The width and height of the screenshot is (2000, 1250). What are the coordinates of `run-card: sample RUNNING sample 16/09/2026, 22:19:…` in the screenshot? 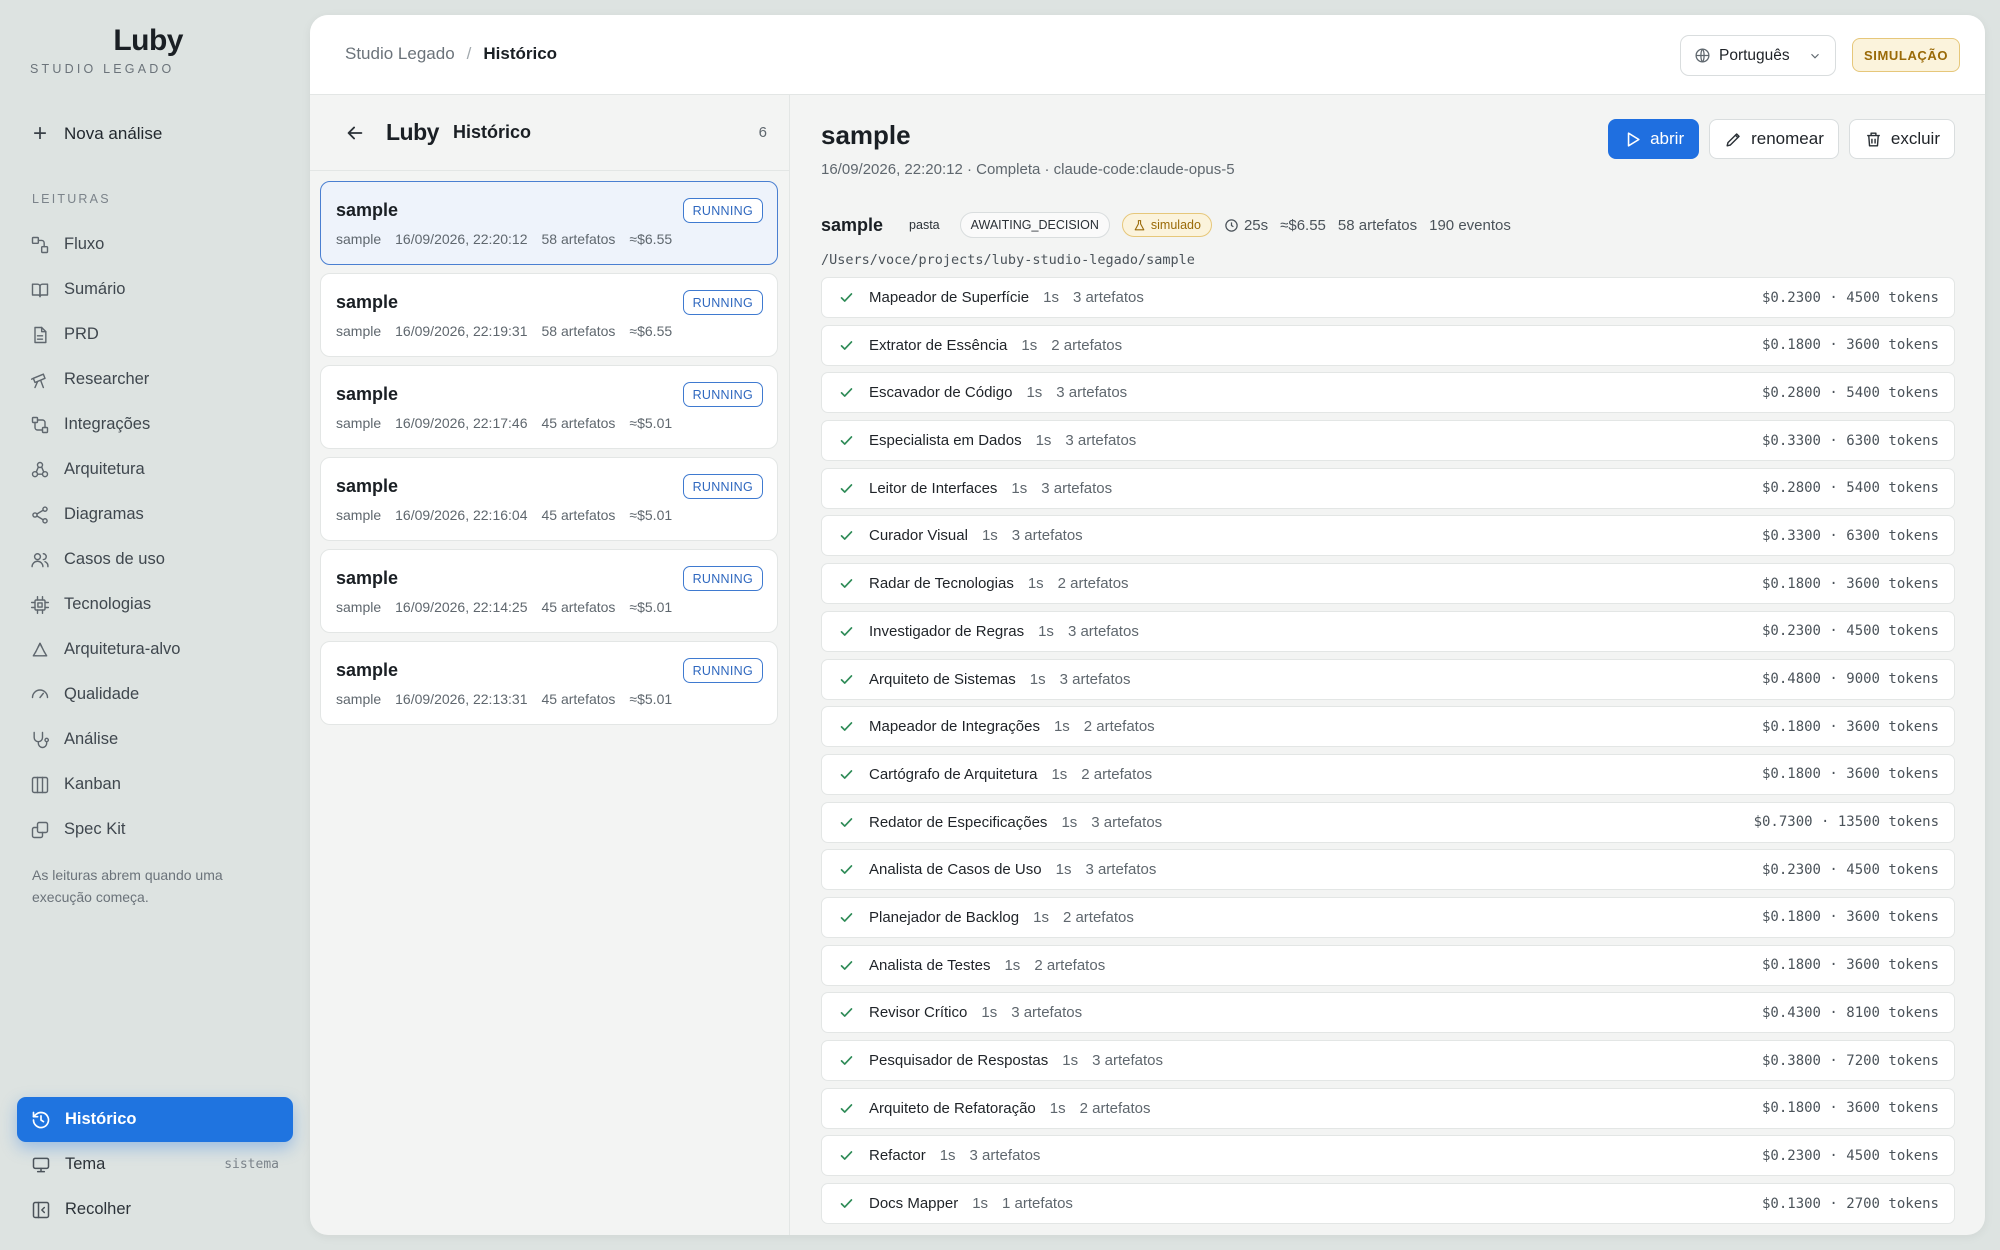 It's located at (549, 315).